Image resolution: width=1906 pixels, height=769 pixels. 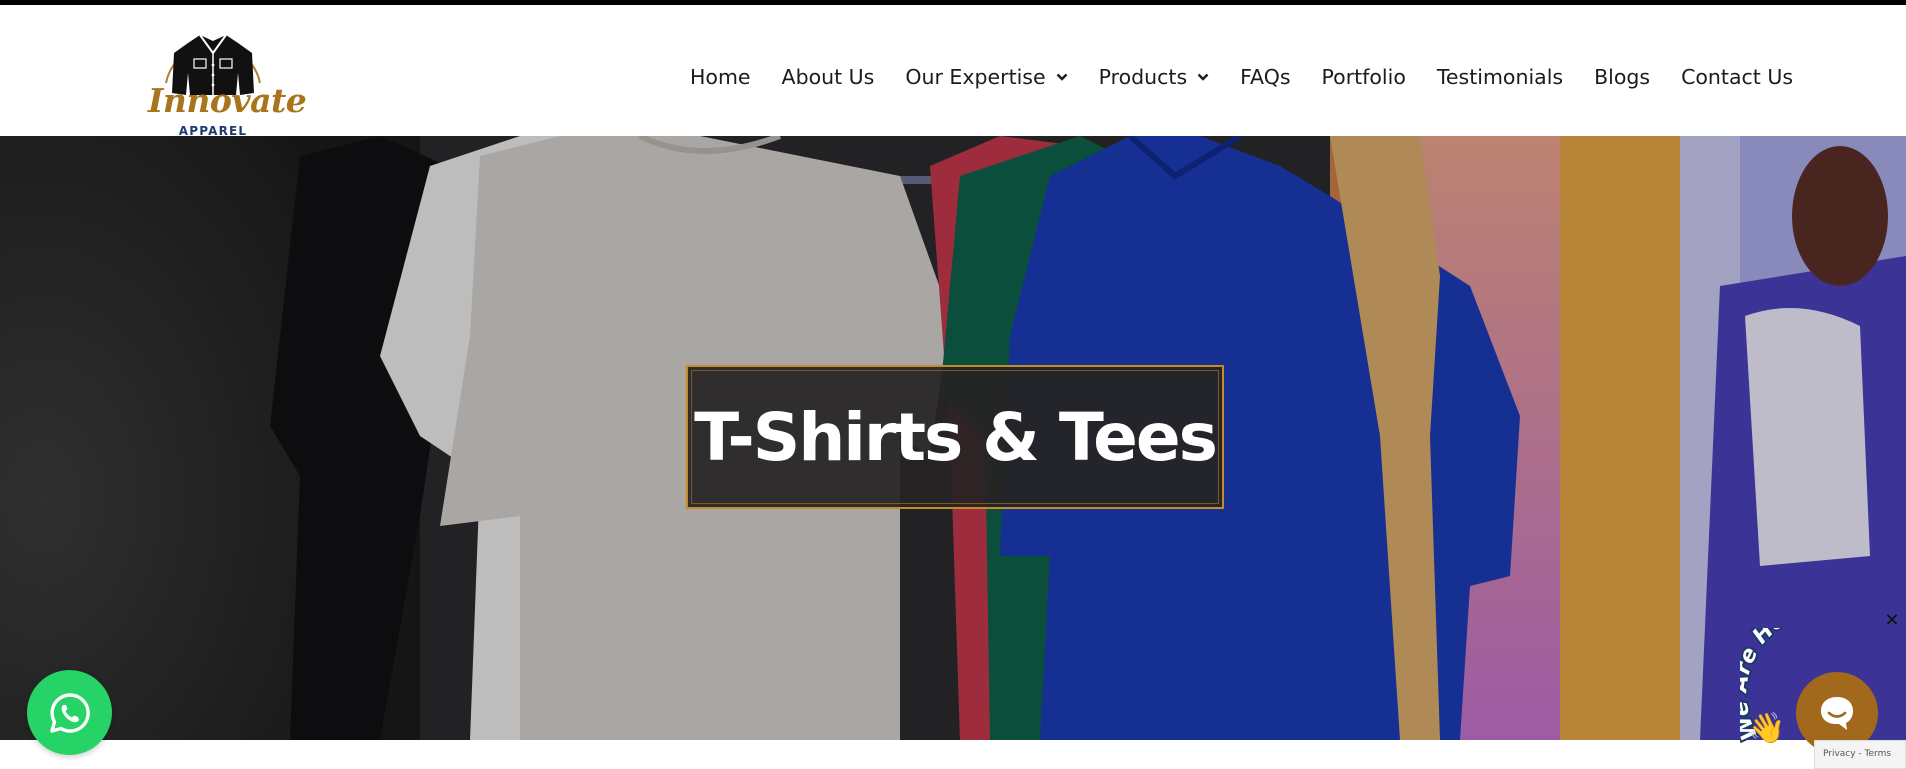 I want to click on nav-faqs: FAQs, so click(x=1265, y=77).